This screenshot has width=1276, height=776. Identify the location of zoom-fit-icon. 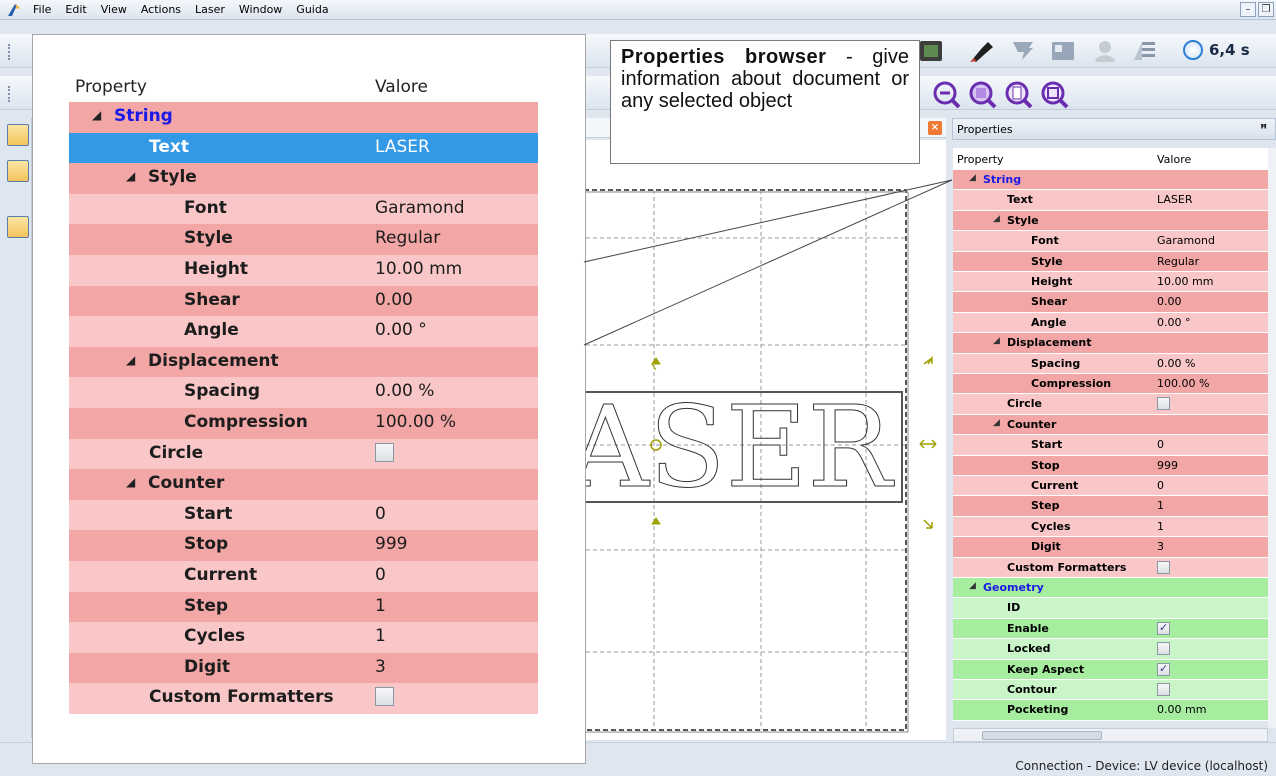
(1055, 95).